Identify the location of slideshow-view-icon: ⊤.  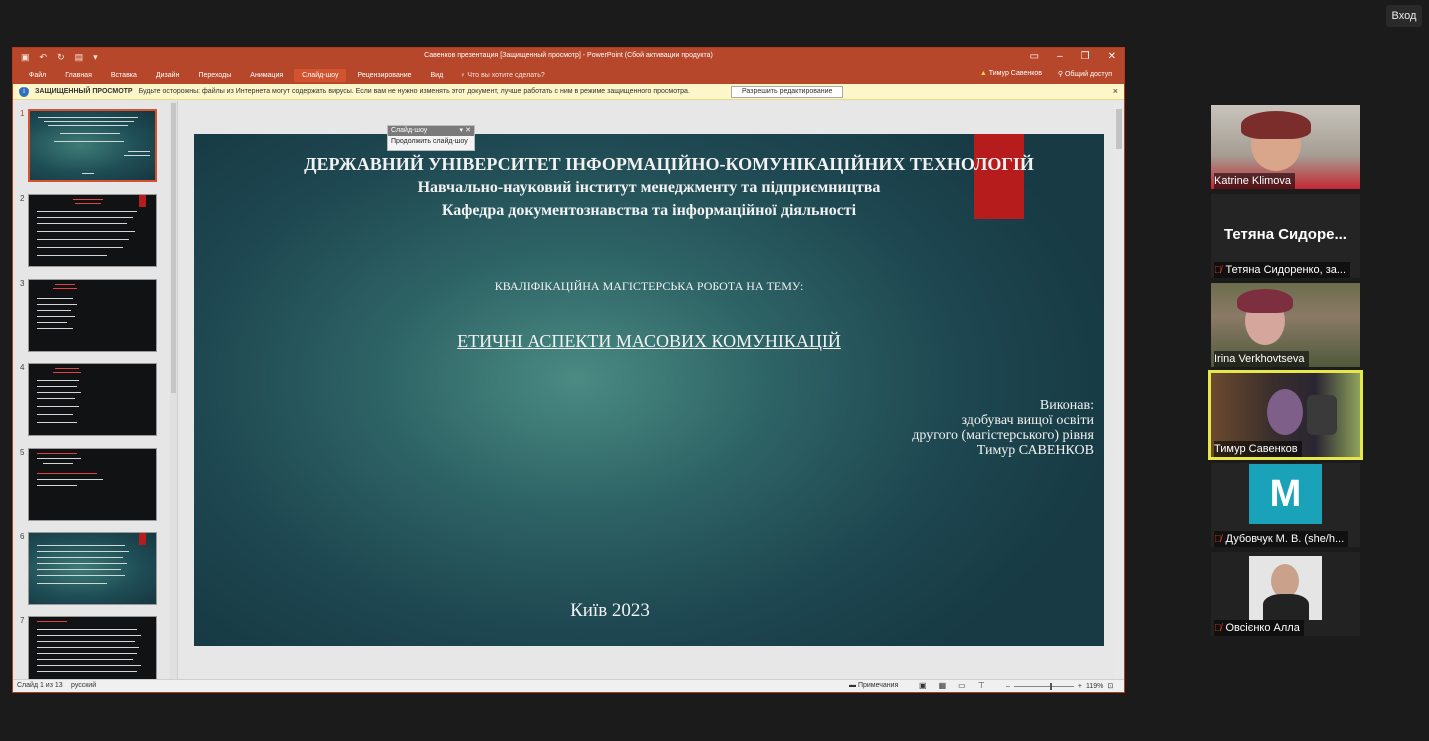
(981, 685).